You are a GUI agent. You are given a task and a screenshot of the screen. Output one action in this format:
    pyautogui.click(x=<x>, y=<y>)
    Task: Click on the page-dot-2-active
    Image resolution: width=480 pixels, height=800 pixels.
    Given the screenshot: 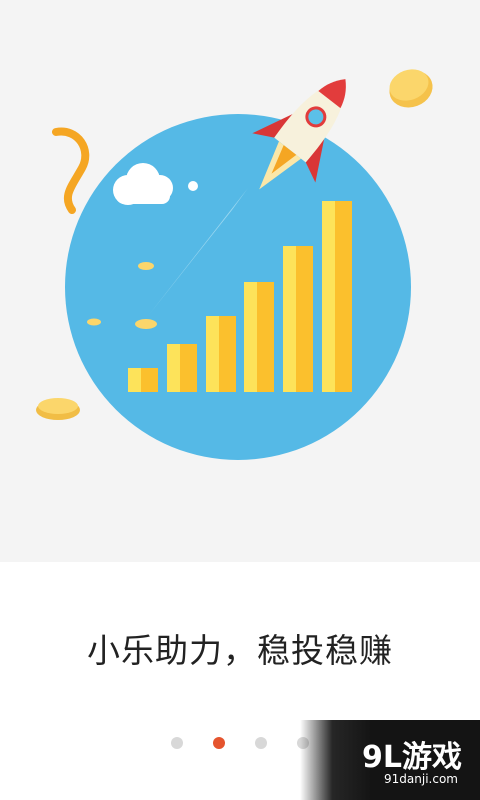 What is the action you would take?
    pyautogui.click(x=219, y=743)
    